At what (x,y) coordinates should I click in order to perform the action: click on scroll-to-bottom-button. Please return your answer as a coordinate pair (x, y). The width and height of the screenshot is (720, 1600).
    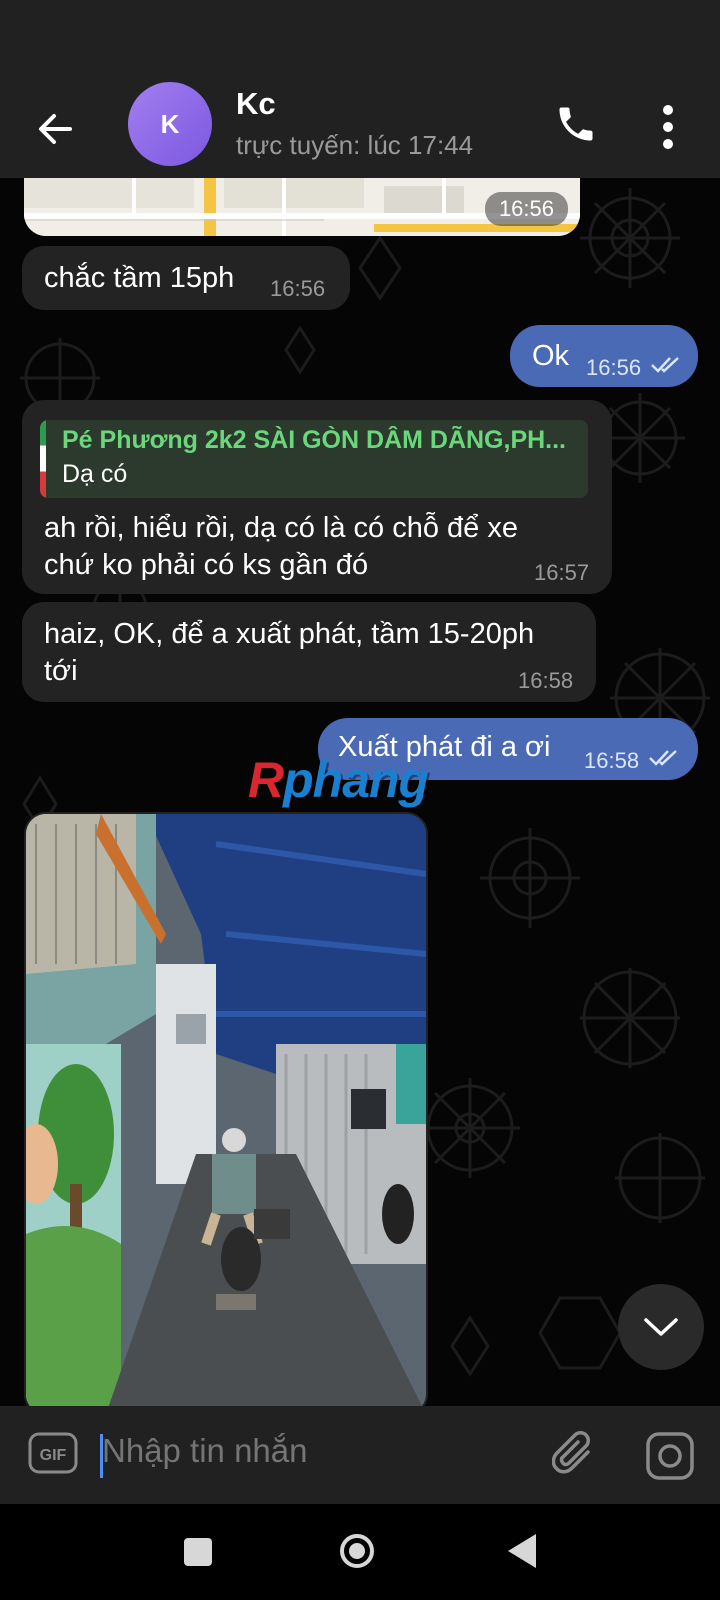
    Looking at the image, I should click on (661, 1327).